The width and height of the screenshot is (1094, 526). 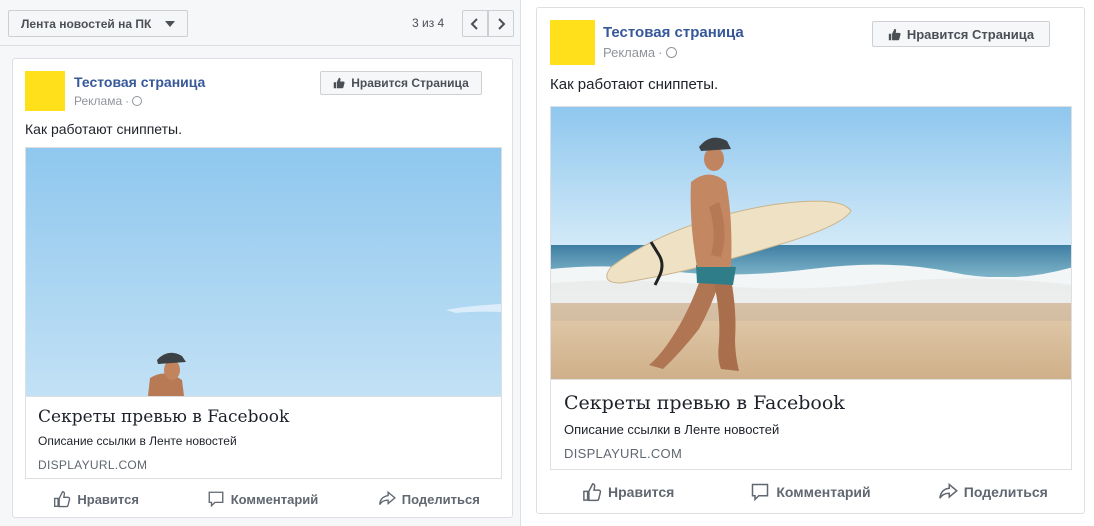 What do you see at coordinates (170, 24) in the screenshot?
I see `caret-down-icon` at bounding box center [170, 24].